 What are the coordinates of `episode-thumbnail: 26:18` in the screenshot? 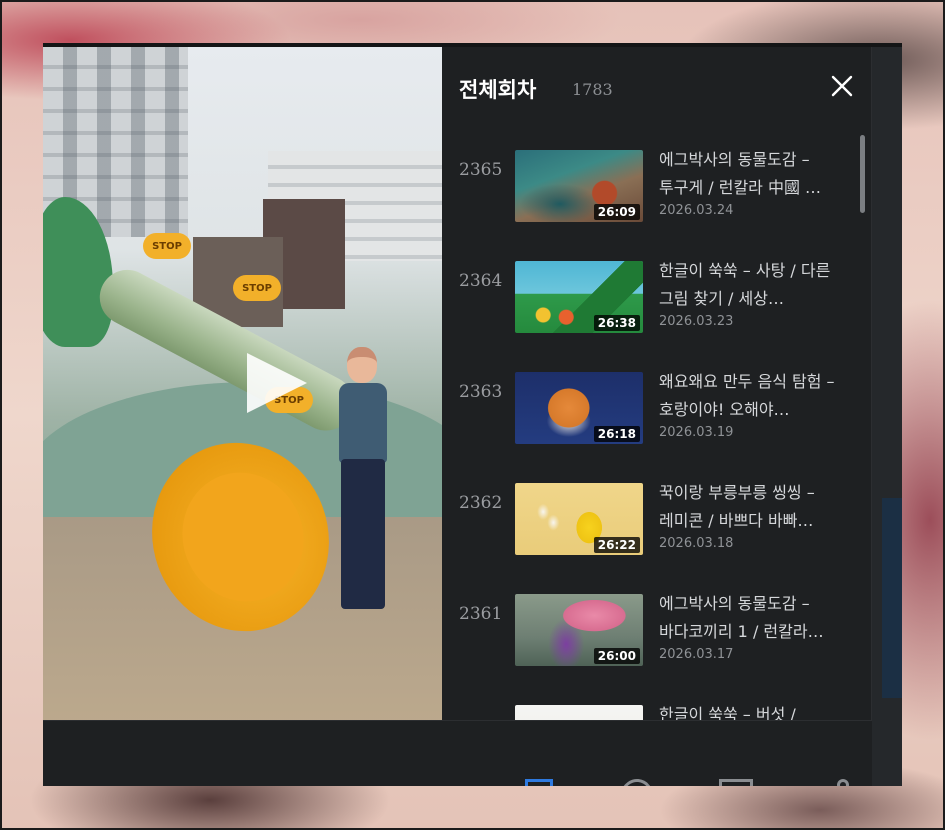 It's located at (579, 408).